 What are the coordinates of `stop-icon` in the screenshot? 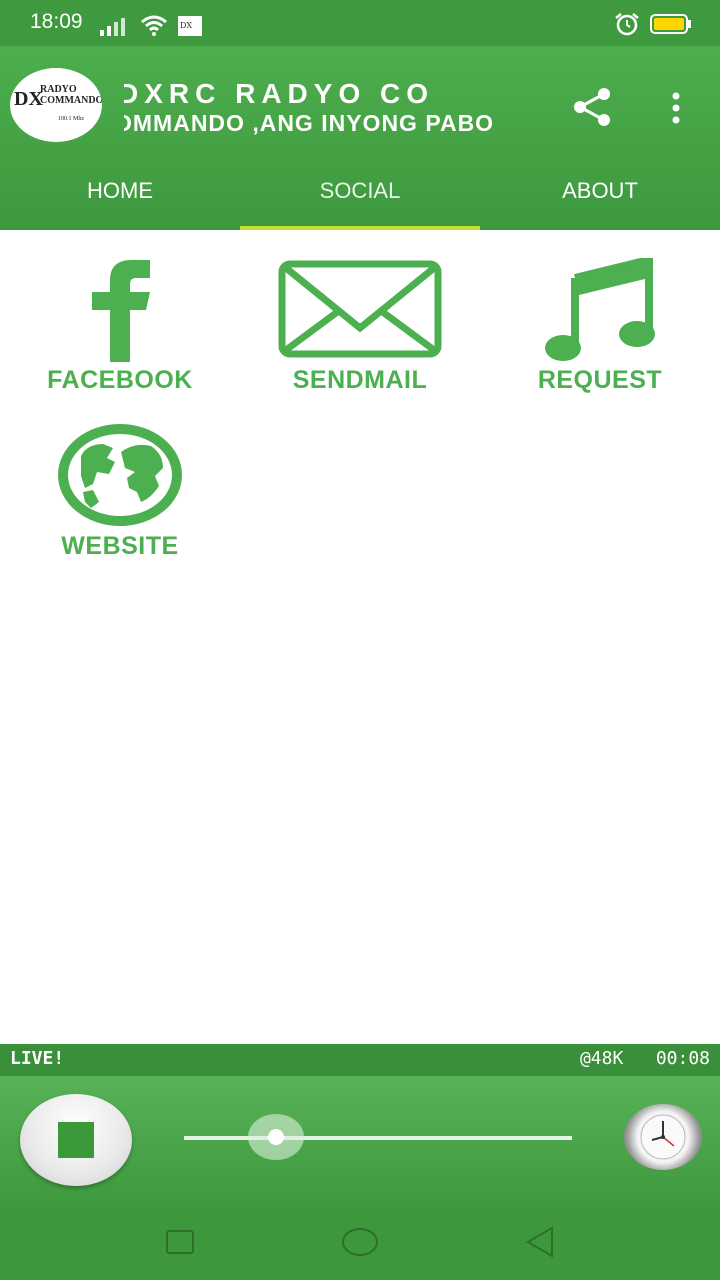 It's located at (76, 1140).